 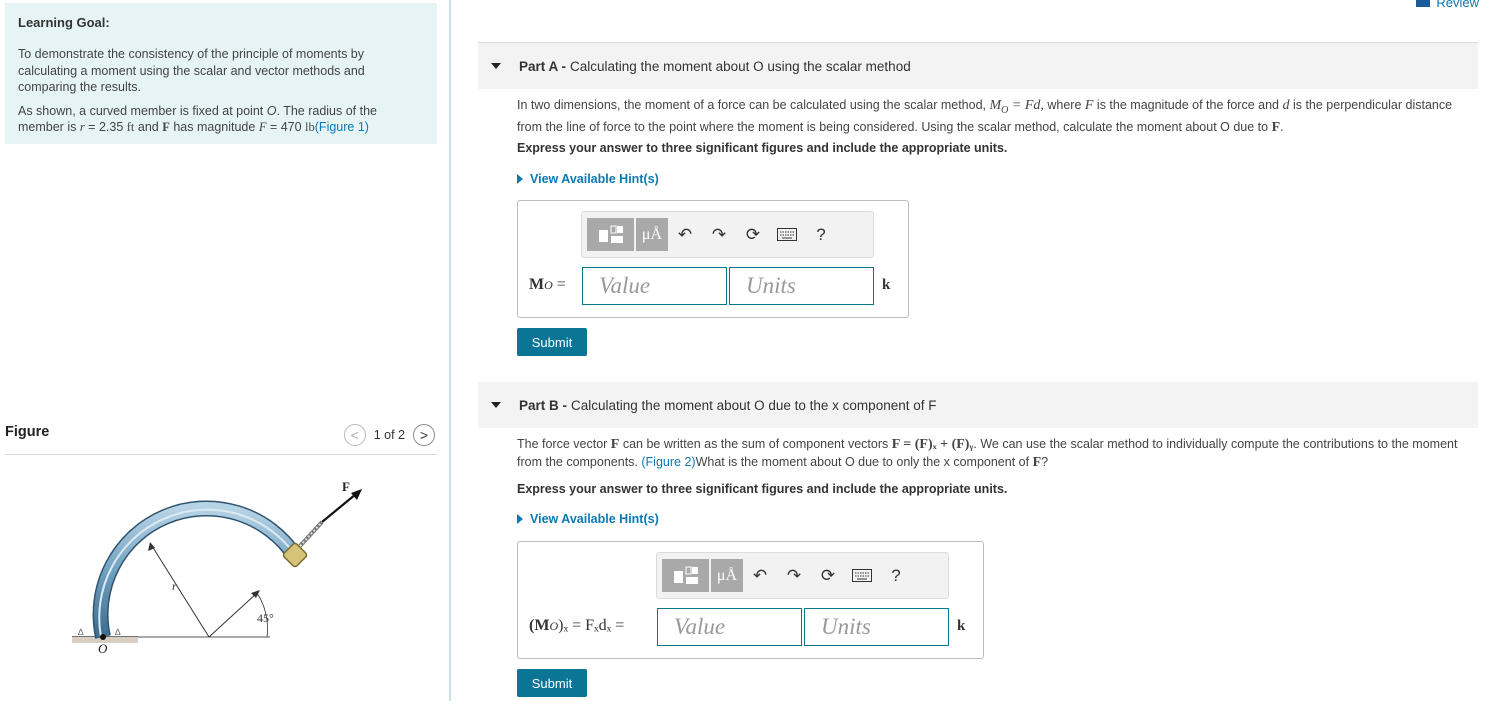 I want to click on part-a-input-label: MO =, so click(x=547, y=285).